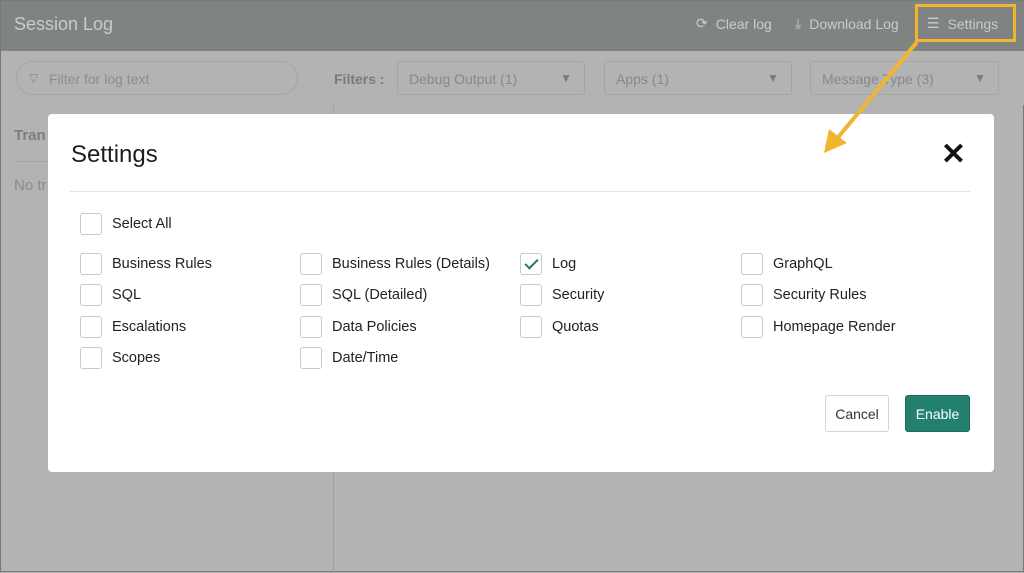 This screenshot has width=1024, height=573. I want to click on clear-log-button: ⟳ Clear log, so click(734, 23).